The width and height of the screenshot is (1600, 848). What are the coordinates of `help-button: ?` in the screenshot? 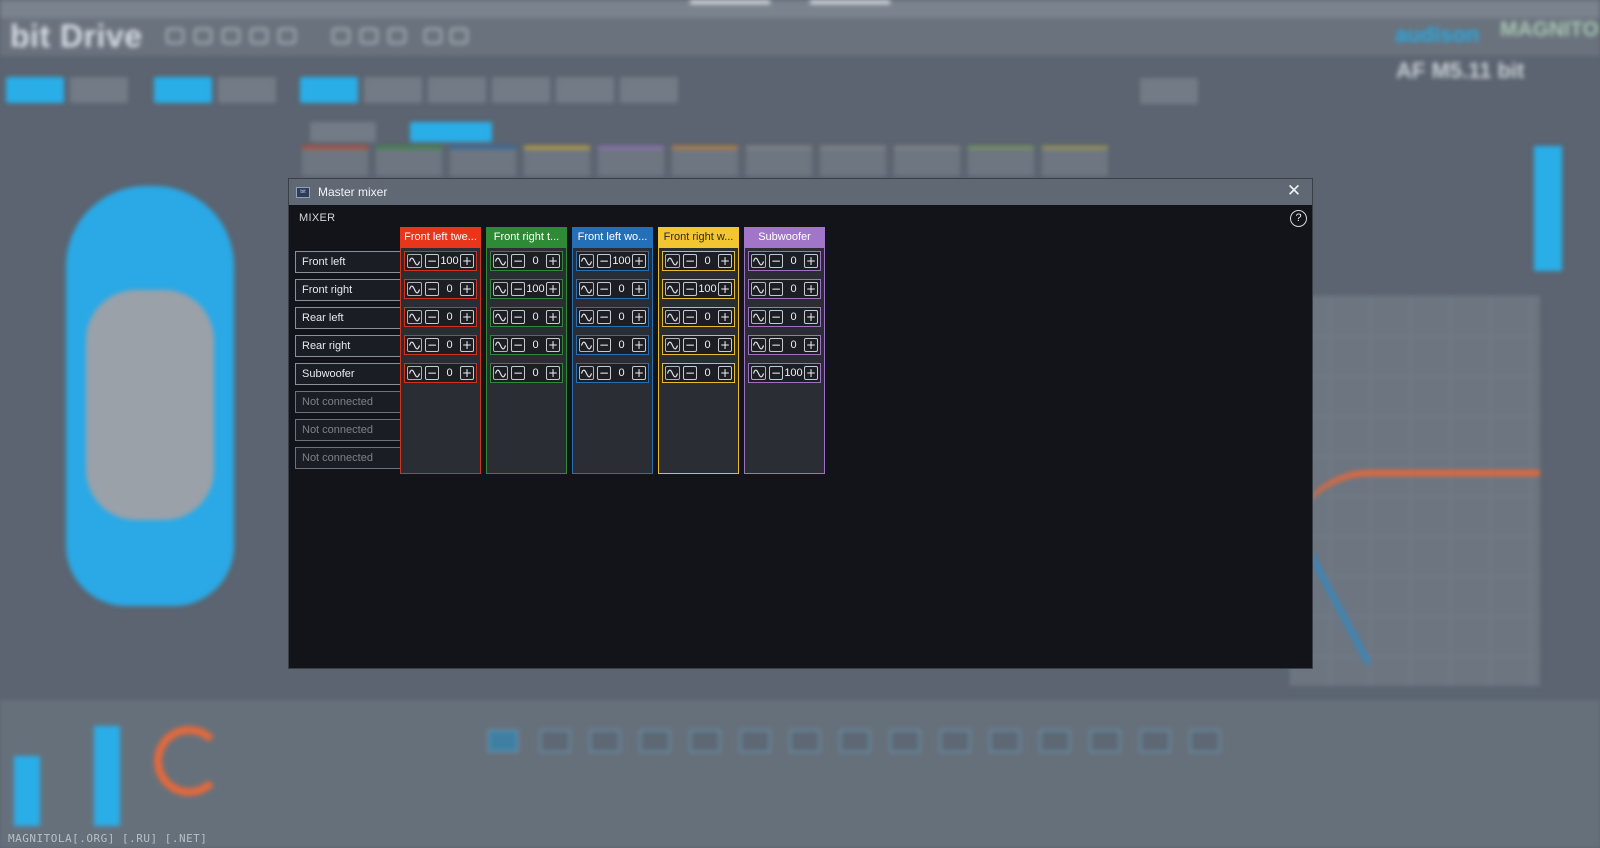 It's located at (1298, 218).